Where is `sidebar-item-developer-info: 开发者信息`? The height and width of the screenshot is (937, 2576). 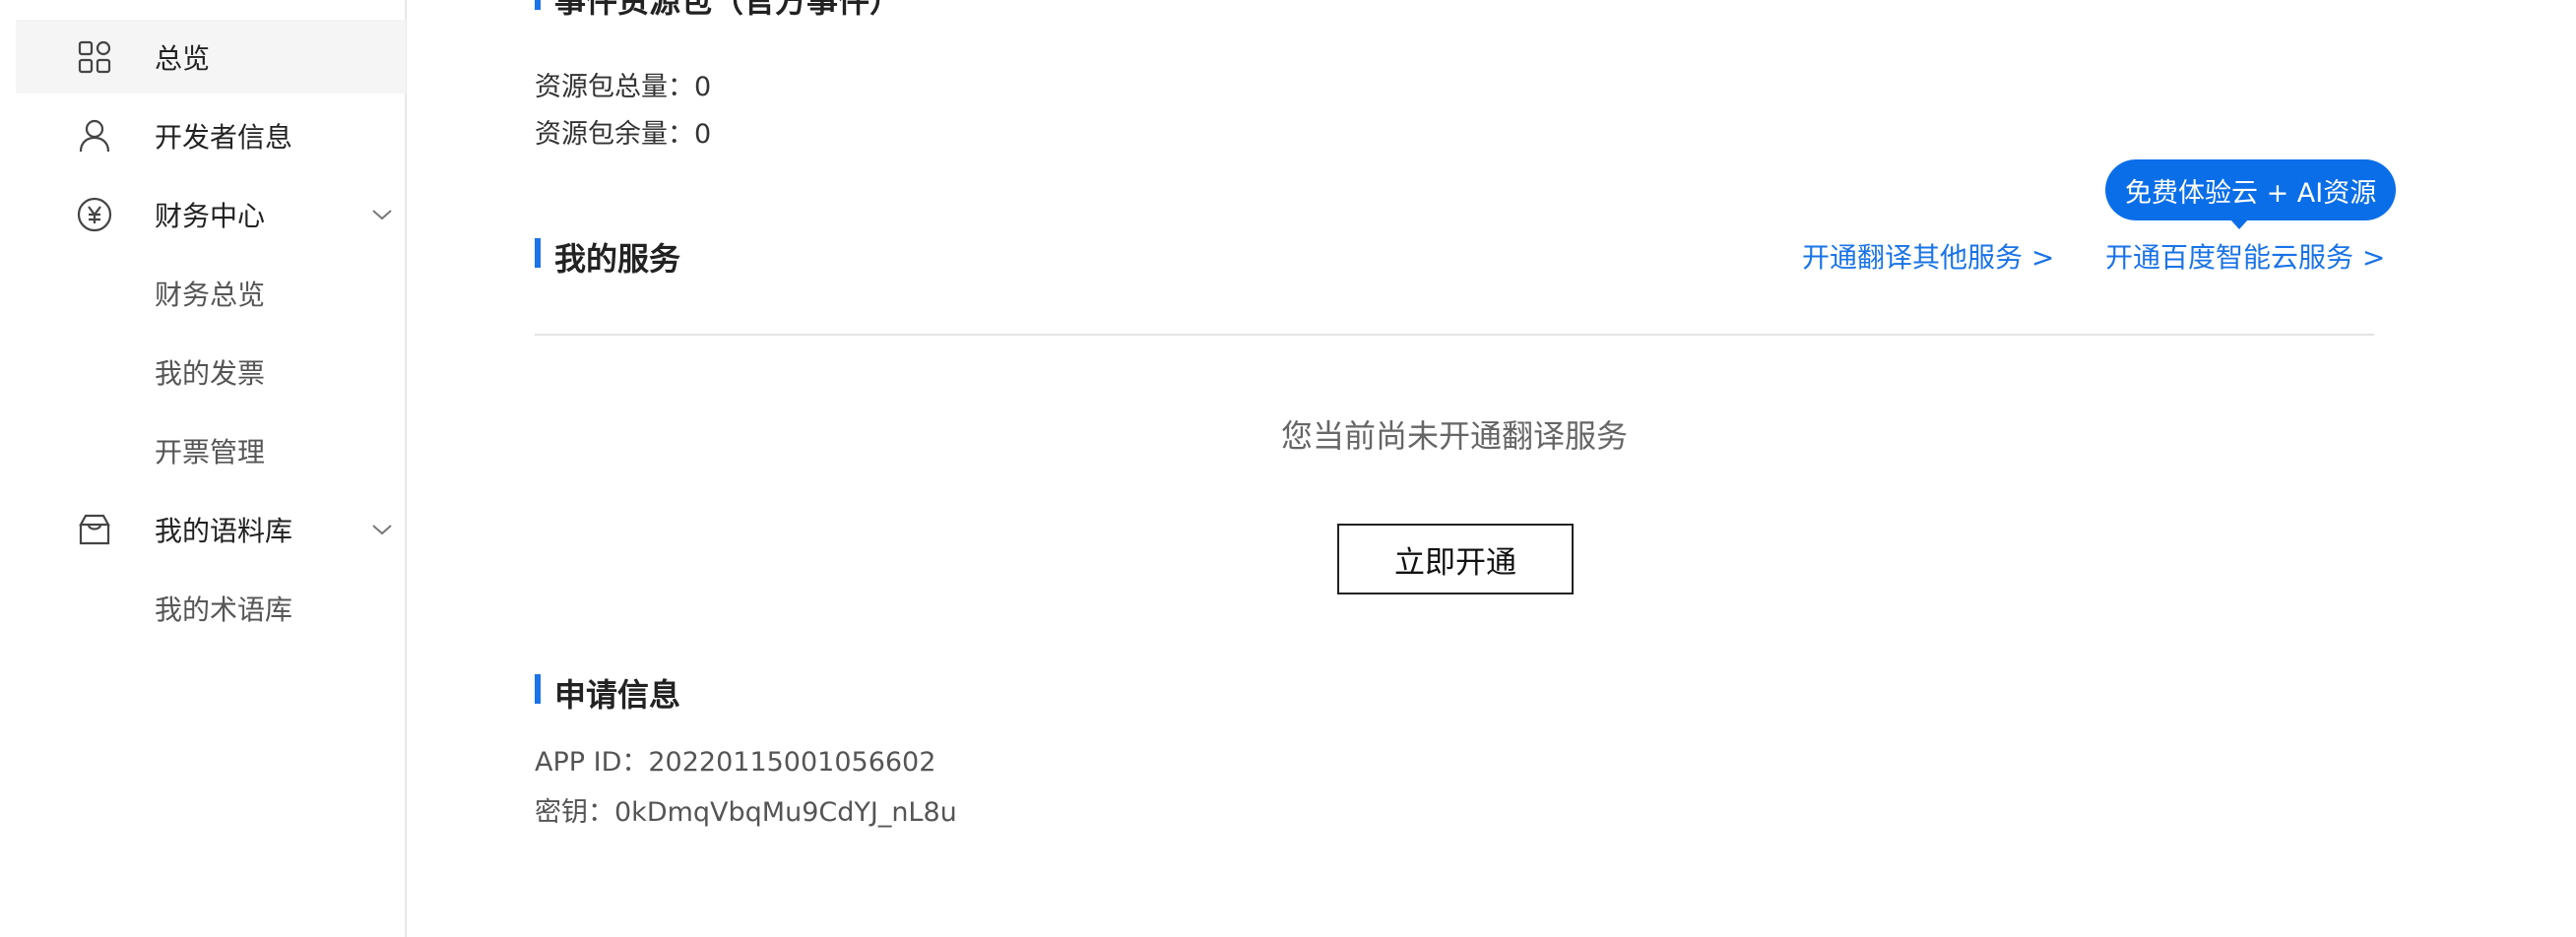
sidebar-item-developer-info: 开发者信息 is located at coordinates (211, 135).